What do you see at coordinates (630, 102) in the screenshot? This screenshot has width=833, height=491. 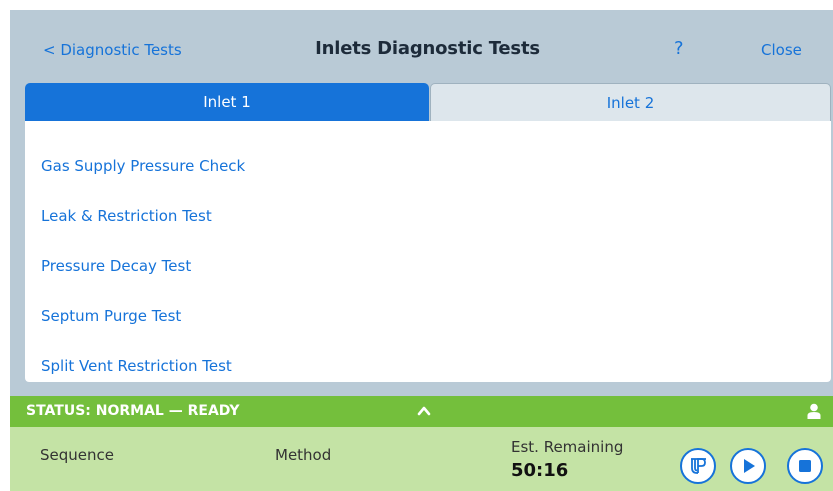 I see `tab-inlet-2: Inlet 2` at bounding box center [630, 102].